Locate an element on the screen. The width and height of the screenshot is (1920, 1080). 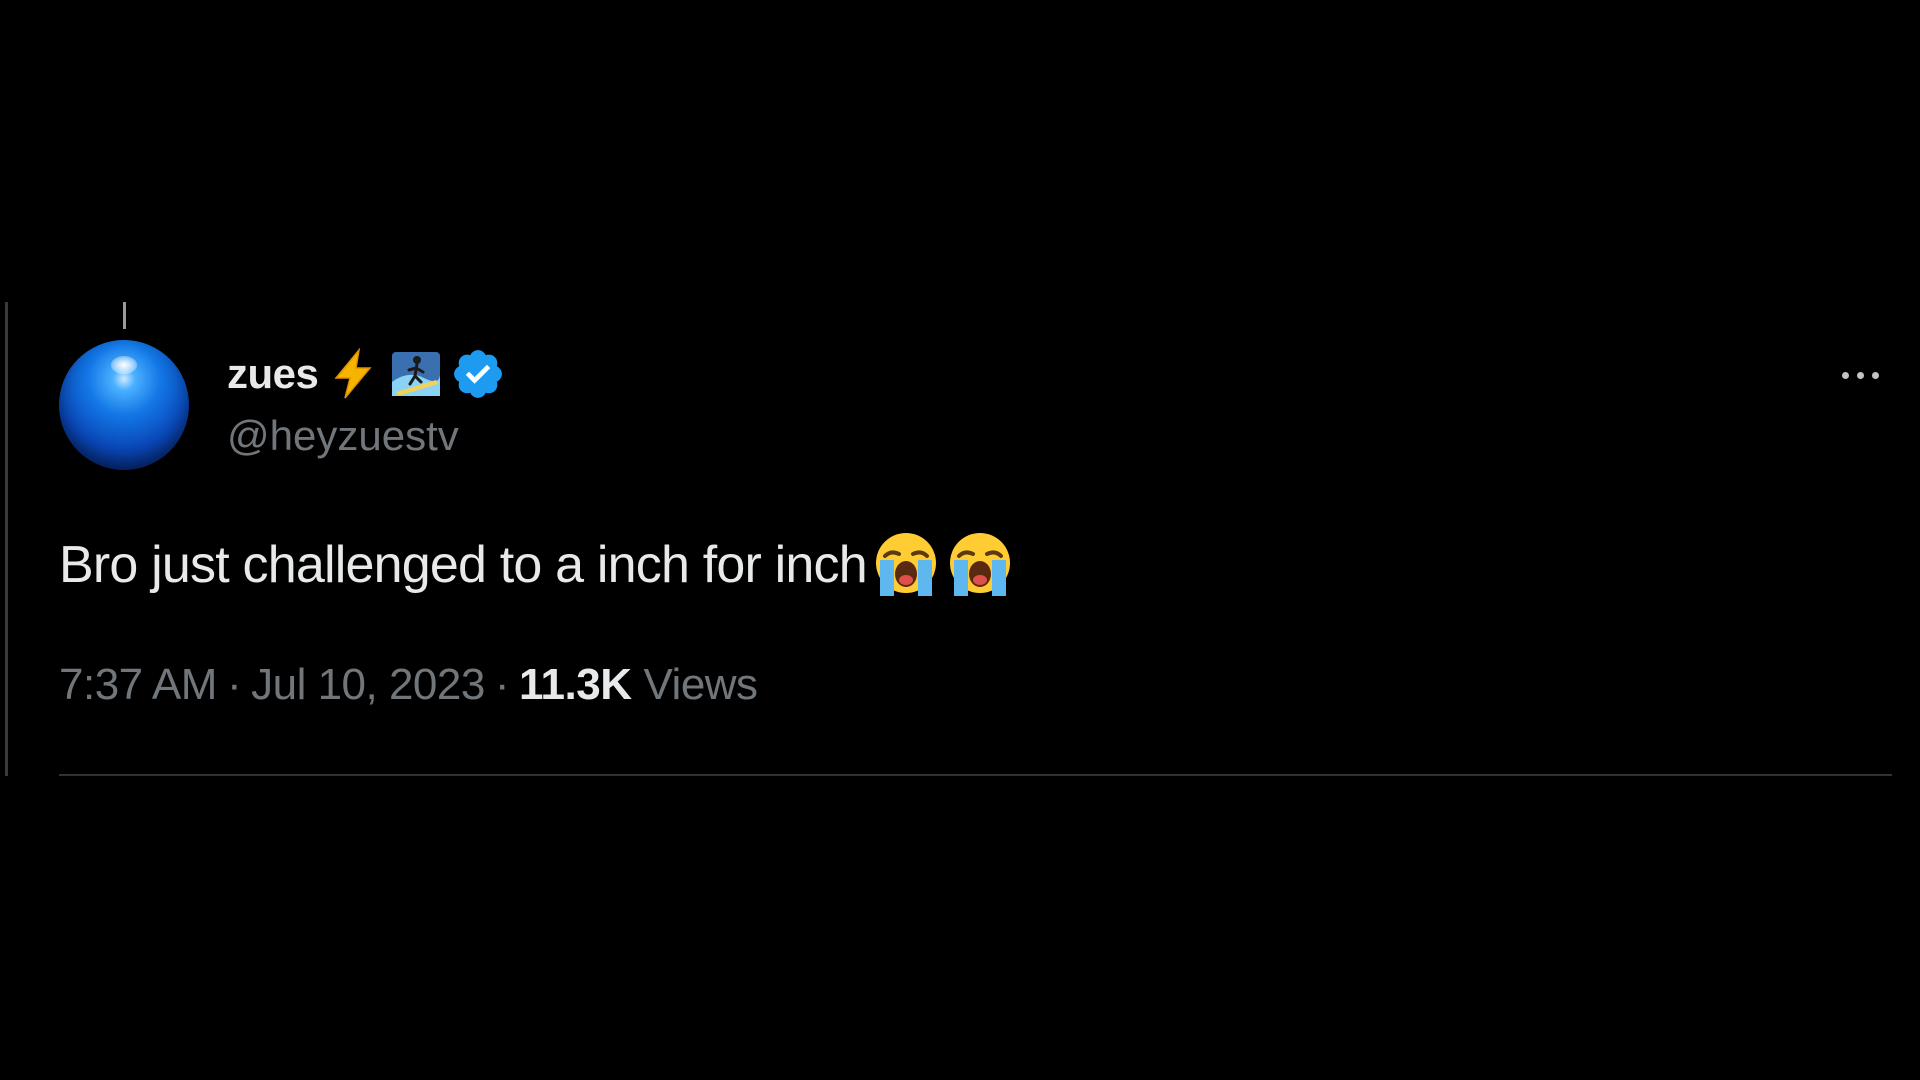
avatar-highlight is located at coordinates (124, 365).